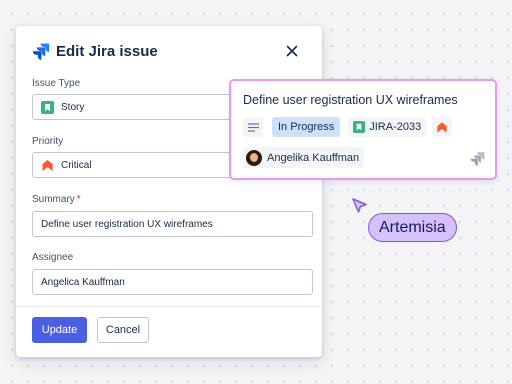 The image size is (512, 384). I want to click on dialog-title: Edit Jira issue, so click(107, 51).